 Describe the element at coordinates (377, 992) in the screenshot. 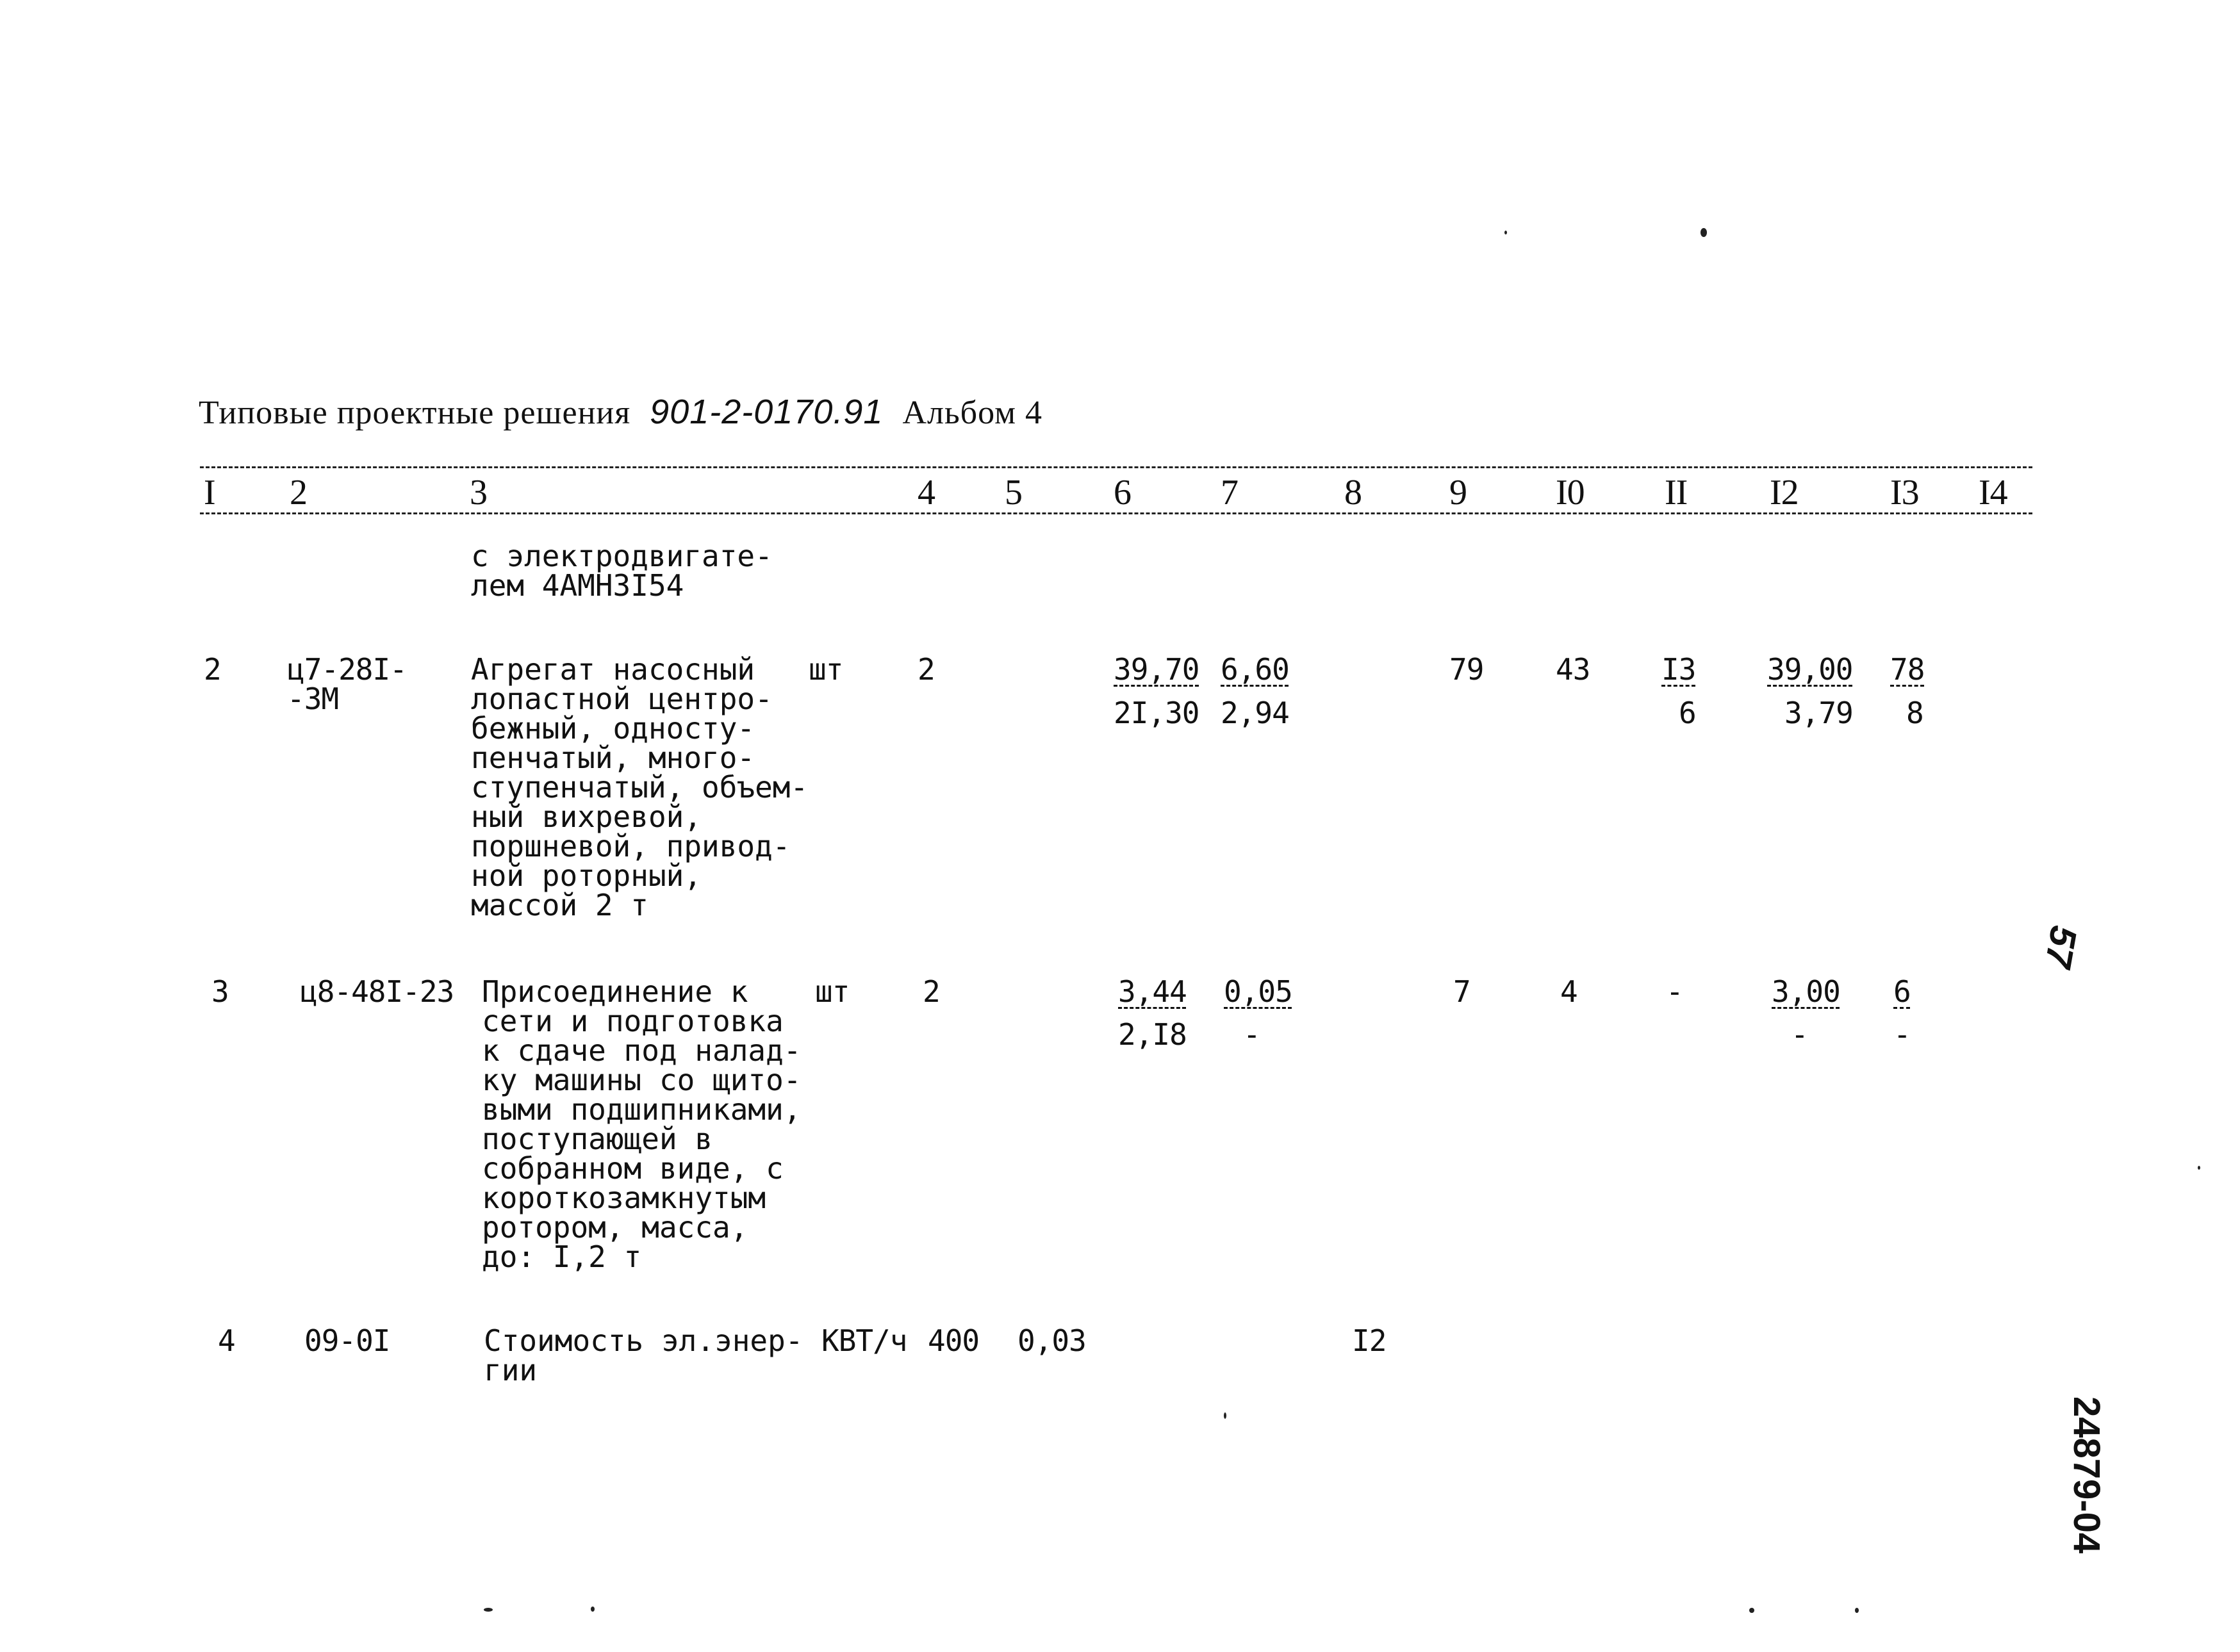

I see `rate-code: ц8-48I-23` at that location.